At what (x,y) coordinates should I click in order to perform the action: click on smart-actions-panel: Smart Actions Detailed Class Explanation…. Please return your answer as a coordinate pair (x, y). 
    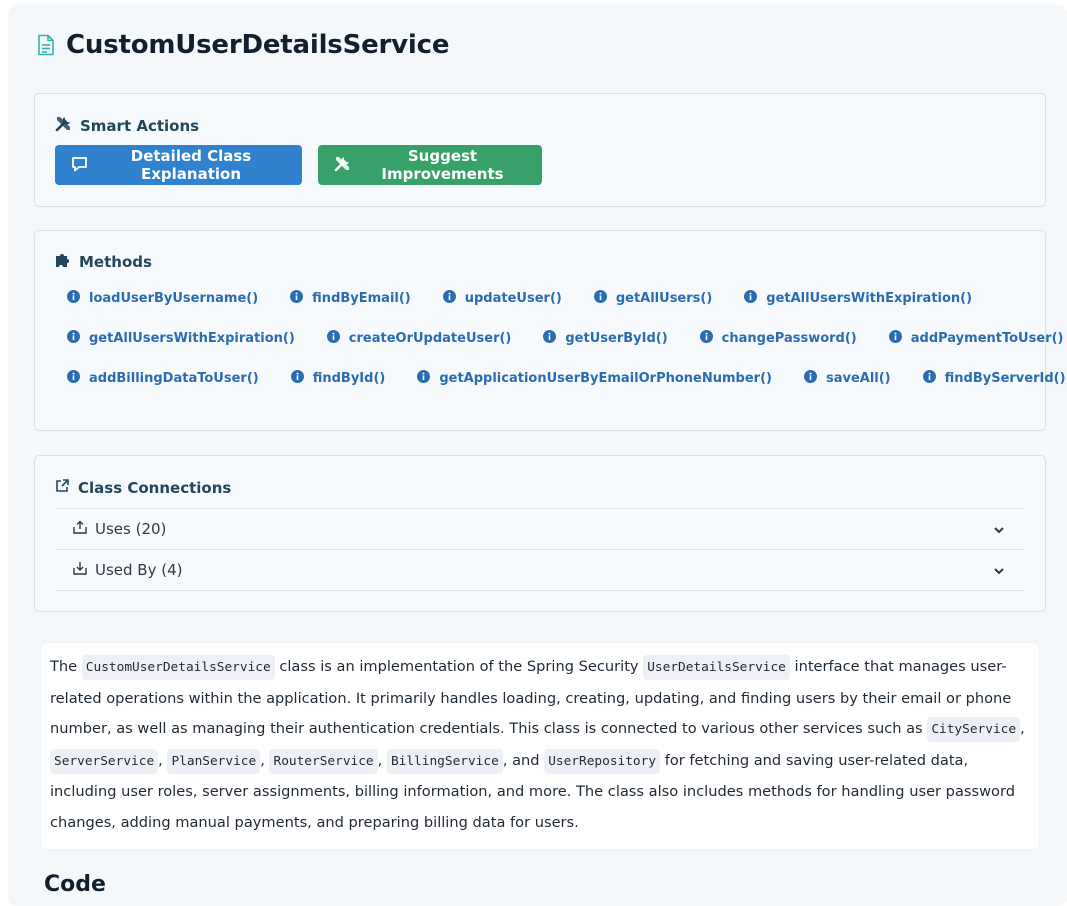
    Looking at the image, I should click on (540, 150).